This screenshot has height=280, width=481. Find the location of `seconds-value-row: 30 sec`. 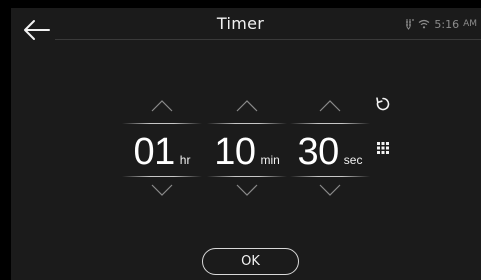

seconds-value-row: 30 sec is located at coordinates (330, 152).